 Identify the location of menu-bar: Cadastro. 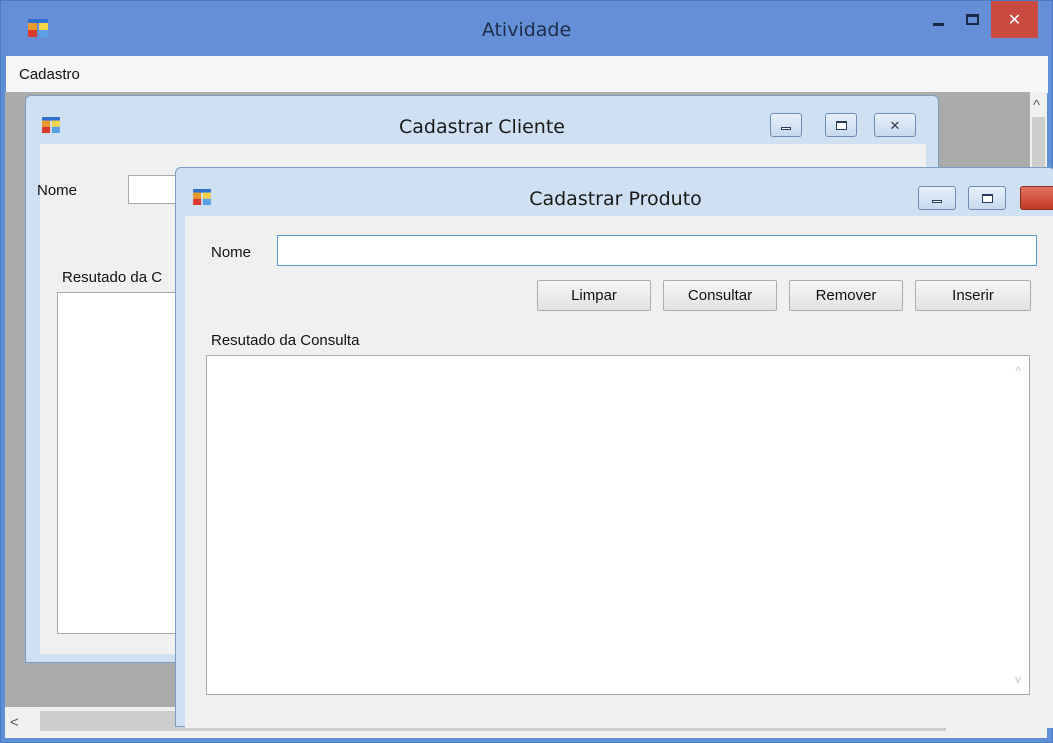
(527, 74).